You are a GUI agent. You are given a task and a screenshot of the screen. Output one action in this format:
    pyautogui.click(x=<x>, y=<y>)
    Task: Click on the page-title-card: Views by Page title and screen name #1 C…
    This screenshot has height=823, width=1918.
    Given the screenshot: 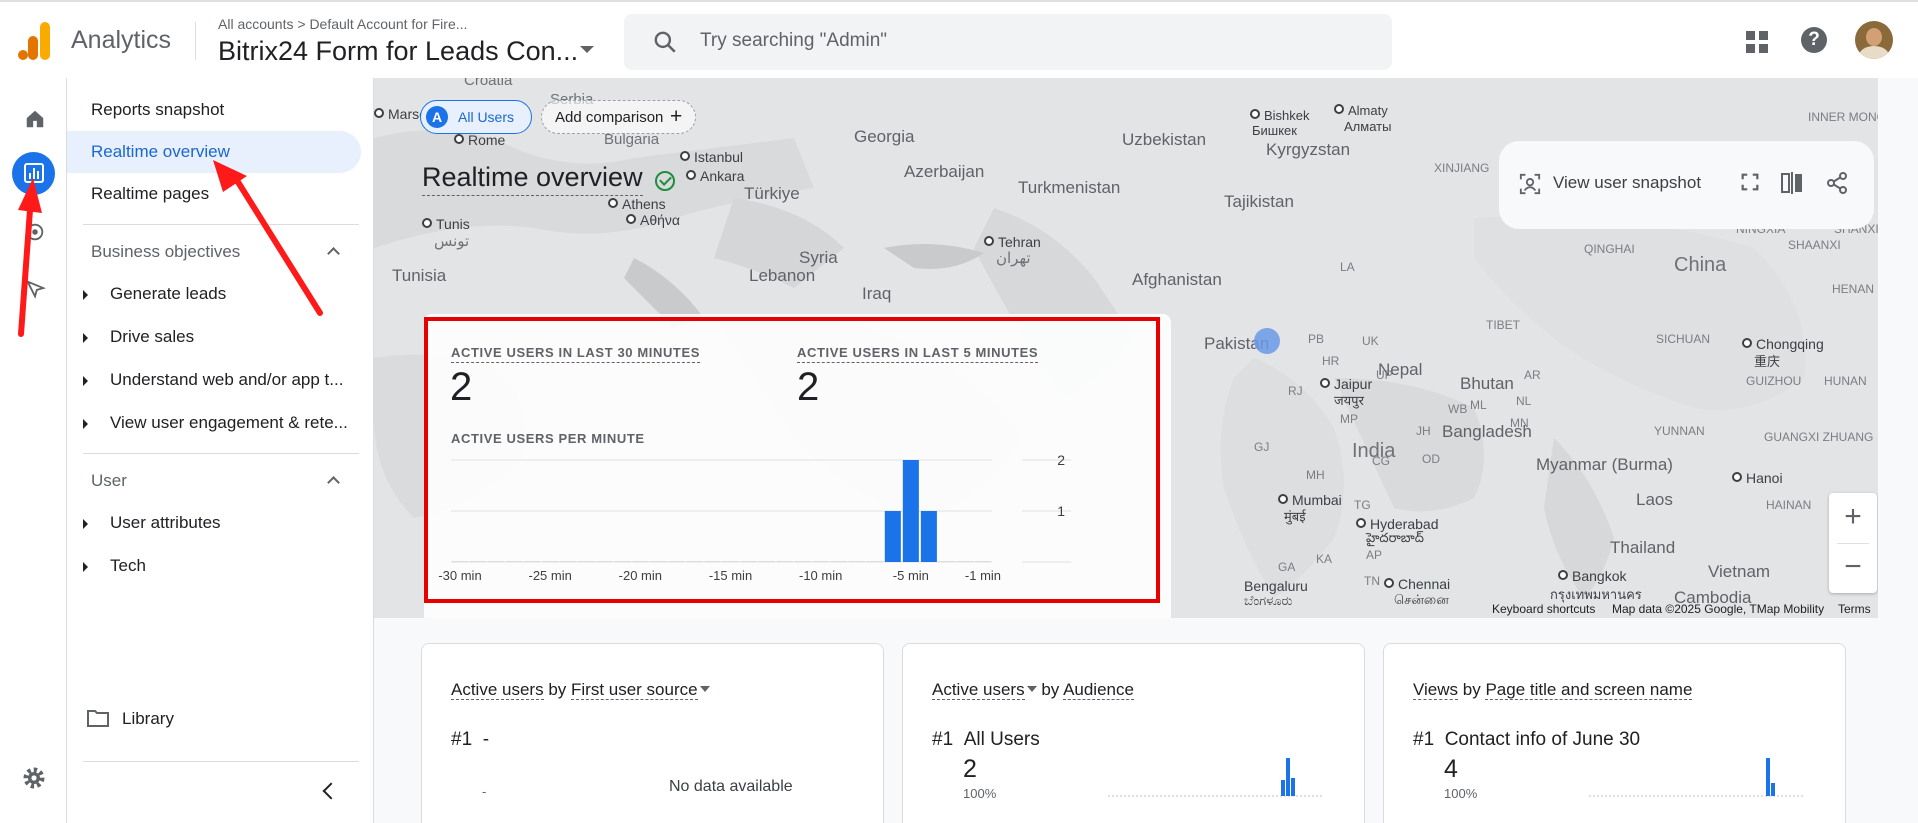 What is the action you would take?
    pyautogui.click(x=1614, y=733)
    